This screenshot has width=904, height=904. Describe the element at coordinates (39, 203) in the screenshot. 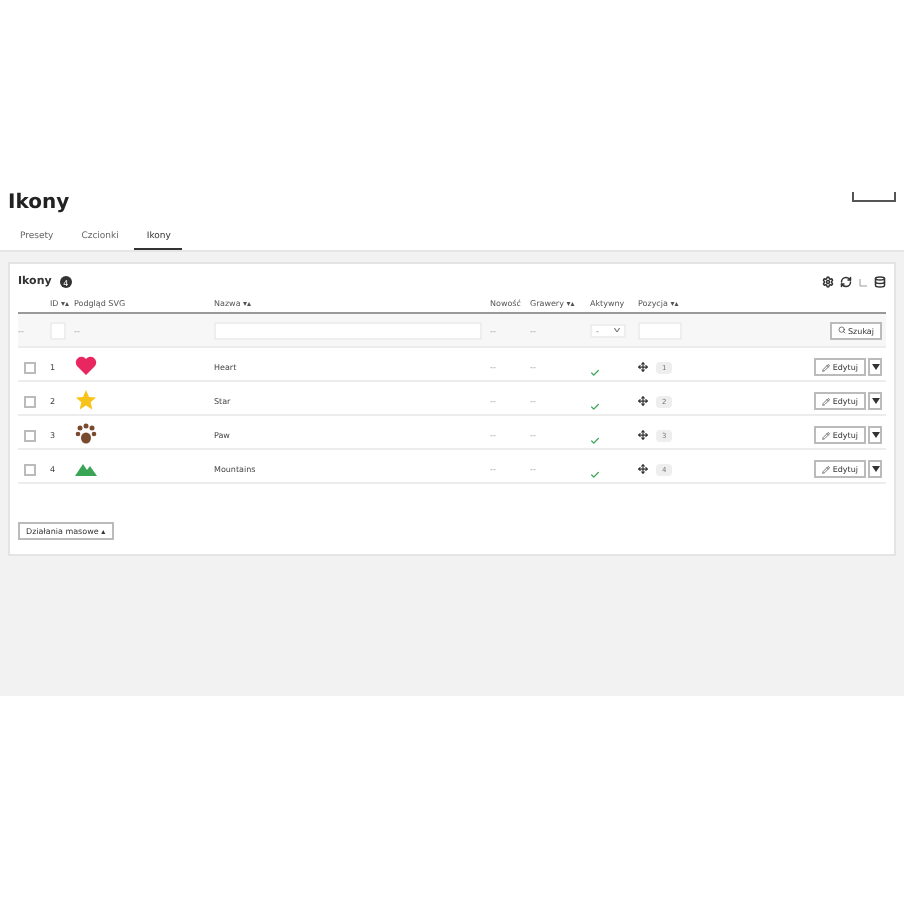

I see `page-title: Ikony` at that location.